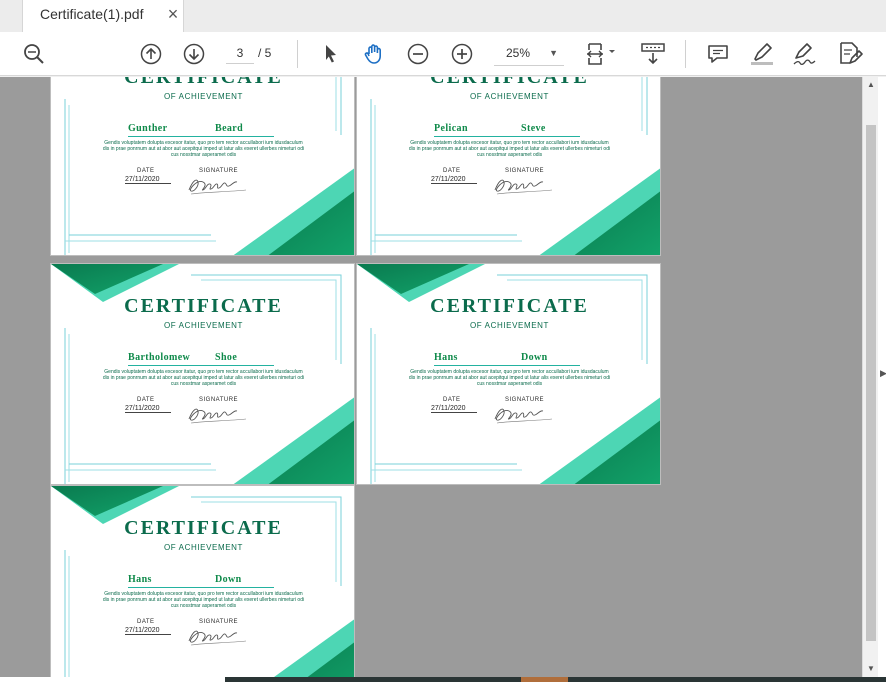  I want to click on fit-page-icon, so click(602, 54).